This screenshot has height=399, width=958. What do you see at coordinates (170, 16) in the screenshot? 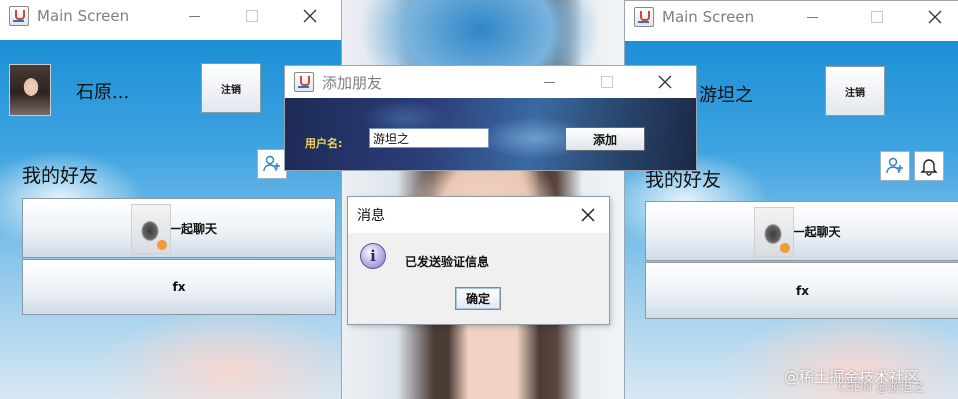
I see `left-title-bar: Main Screen` at bounding box center [170, 16].